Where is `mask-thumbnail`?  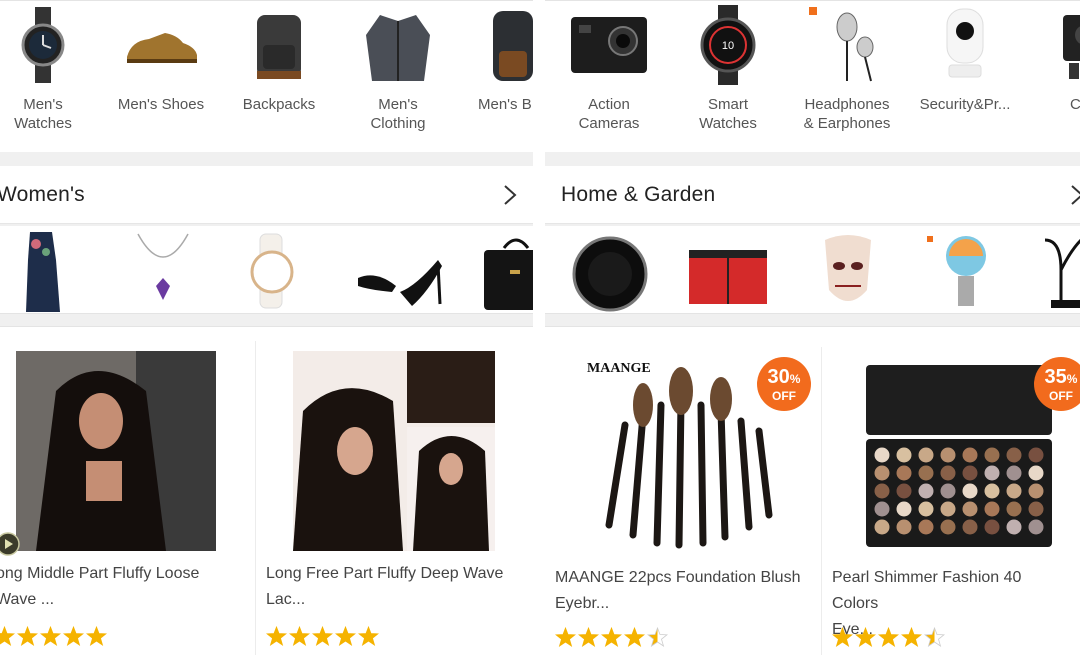 mask-thumbnail is located at coordinates (848, 271).